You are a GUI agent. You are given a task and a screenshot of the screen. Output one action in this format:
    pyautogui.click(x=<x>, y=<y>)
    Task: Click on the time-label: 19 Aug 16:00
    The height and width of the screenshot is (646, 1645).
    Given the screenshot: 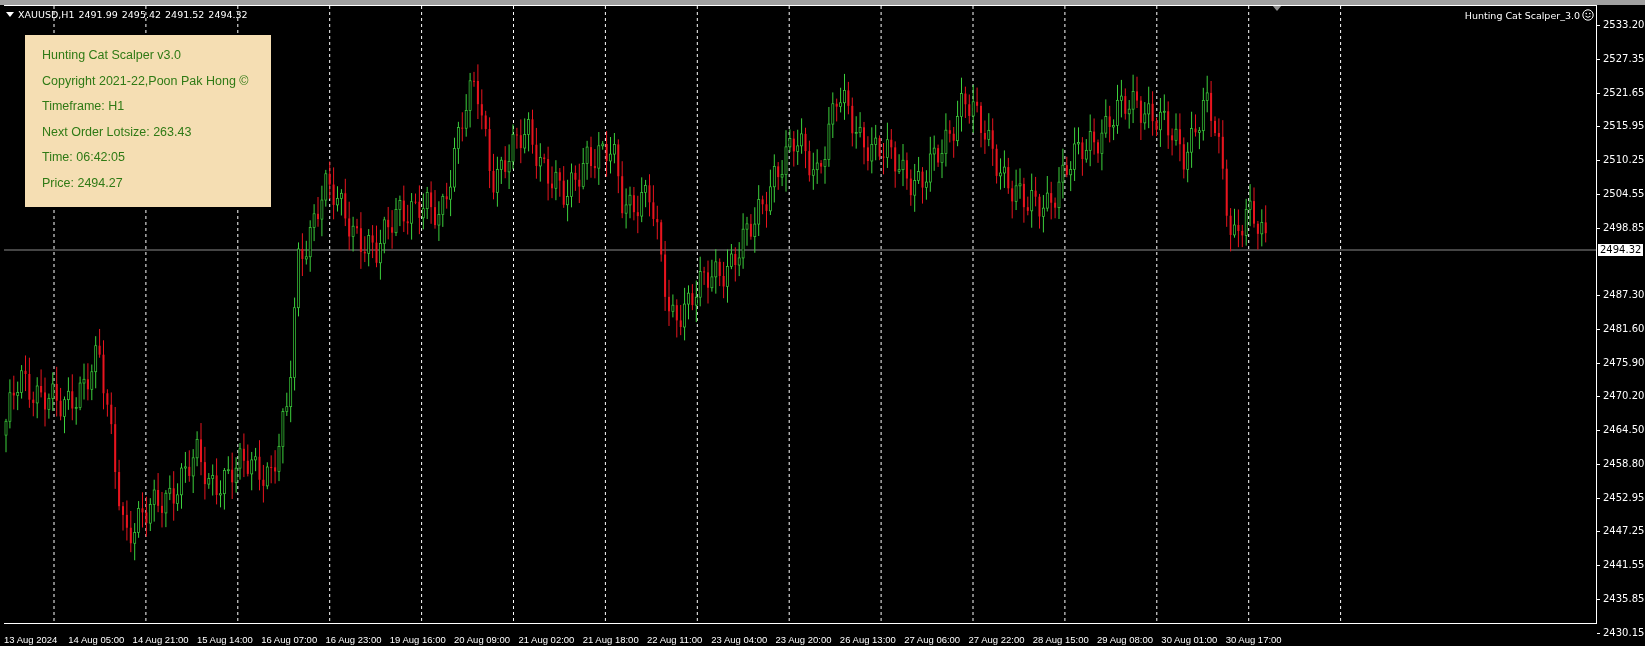 What is the action you would take?
    pyautogui.click(x=417, y=639)
    